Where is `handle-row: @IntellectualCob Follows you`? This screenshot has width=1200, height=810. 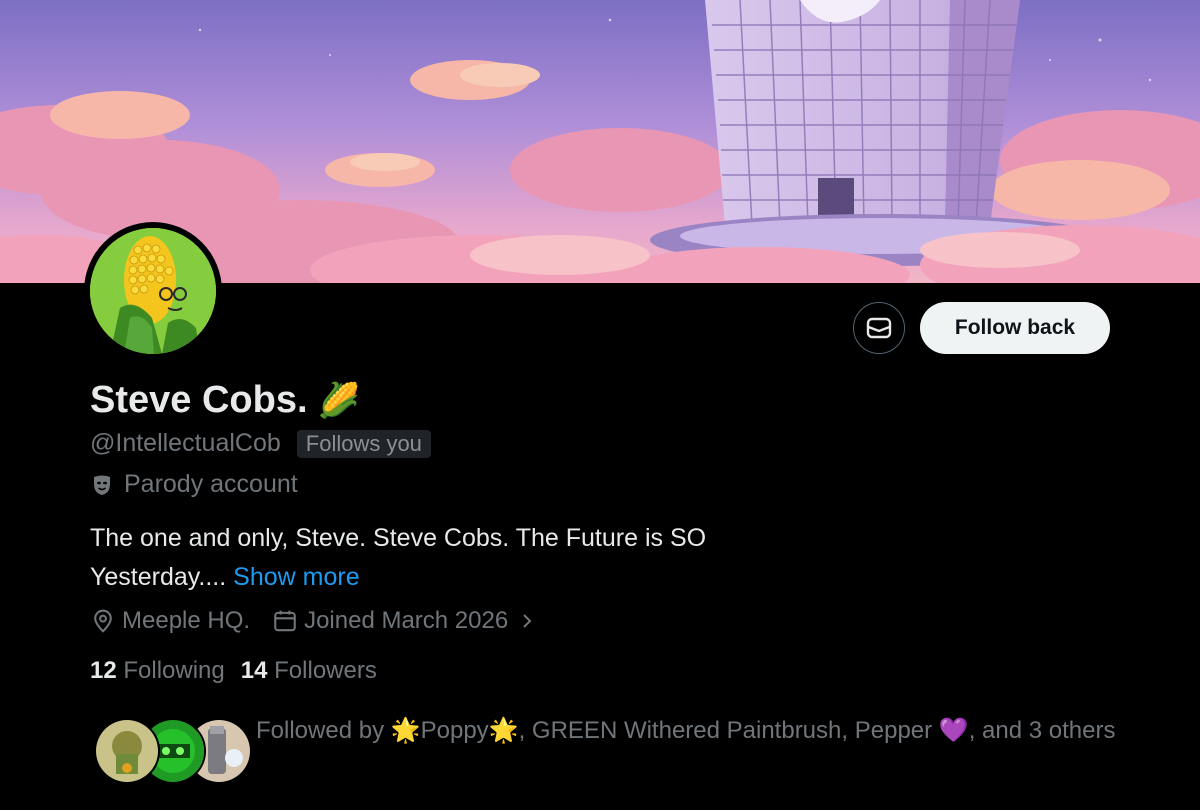 handle-row: @IntellectualCob Follows you is located at coordinates (260, 443).